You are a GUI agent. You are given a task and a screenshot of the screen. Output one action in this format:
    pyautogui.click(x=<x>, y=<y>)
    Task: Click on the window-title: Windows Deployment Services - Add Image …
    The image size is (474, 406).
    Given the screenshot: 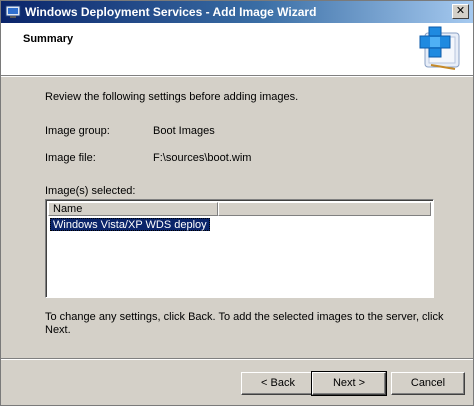 What is the action you would take?
    pyautogui.click(x=171, y=12)
    